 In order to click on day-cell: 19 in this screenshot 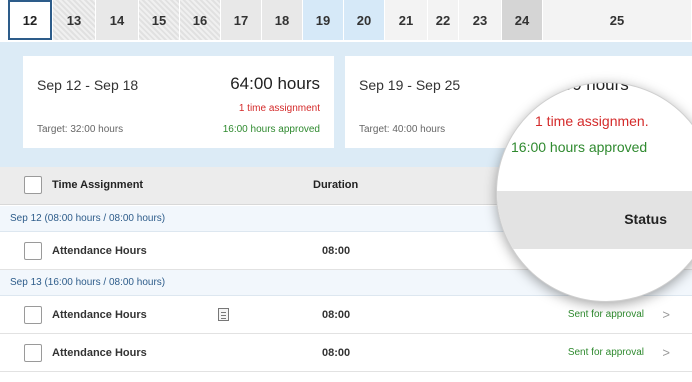, I will do `click(323, 20)`.